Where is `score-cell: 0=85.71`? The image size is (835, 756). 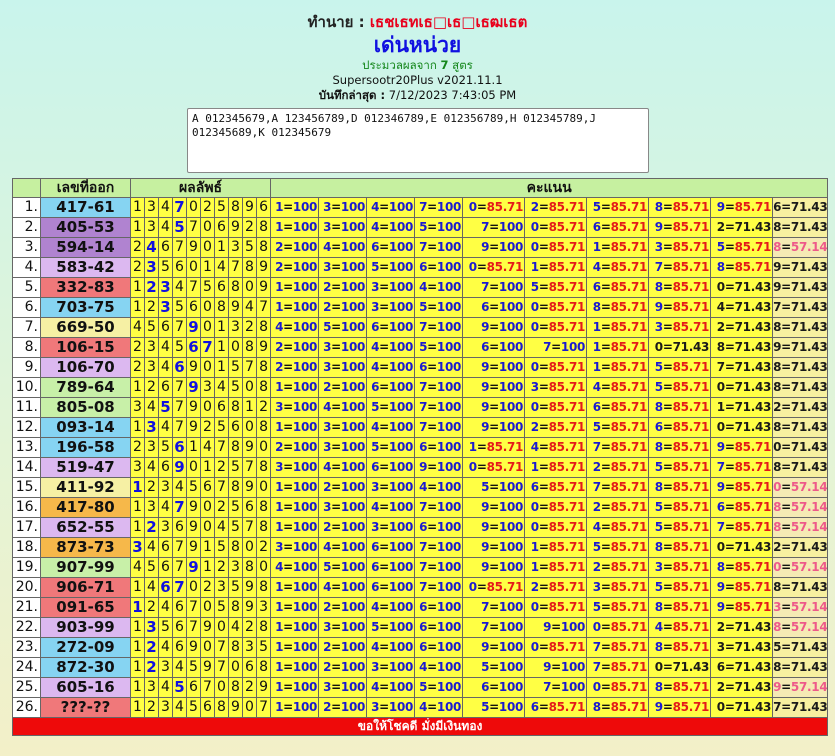 score-cell: 0=85.71 is located at coordinates (494, 467).